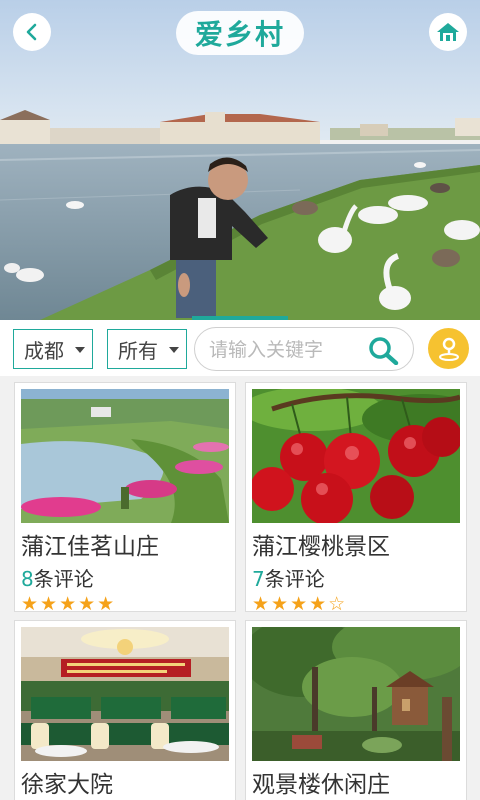  Describe the element at coordinates (44, 350) in the screenshot. I see `city-select-value: 成都` at that location.